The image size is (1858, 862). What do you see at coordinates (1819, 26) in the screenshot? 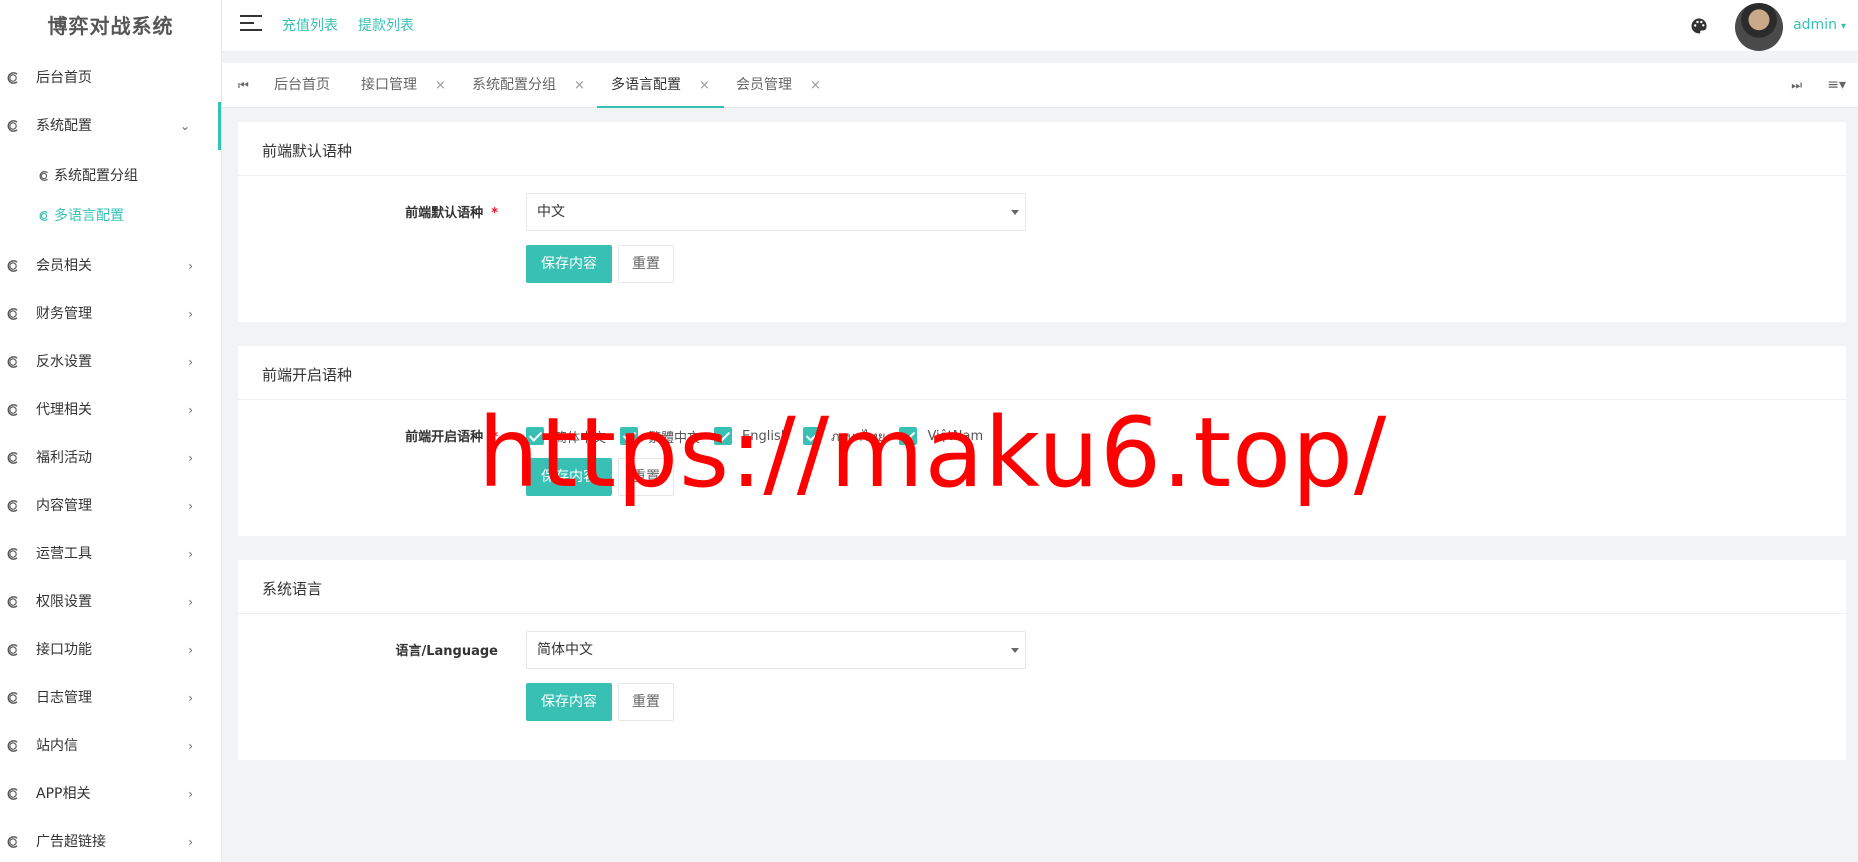
I see `user-menu: admin ▾` at bounding box center [1819, 26].